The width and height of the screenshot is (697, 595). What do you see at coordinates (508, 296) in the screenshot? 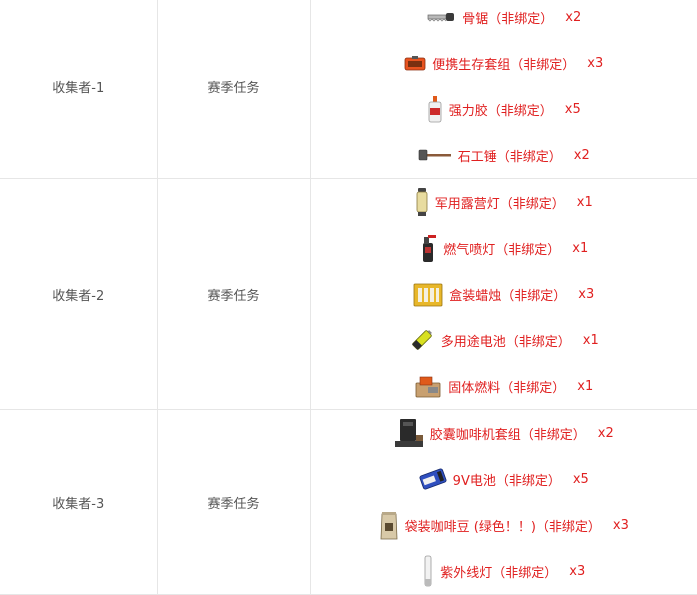
I see `item-name: 盒装蜡烛（非绑定）` at bounding box center [508, 296].